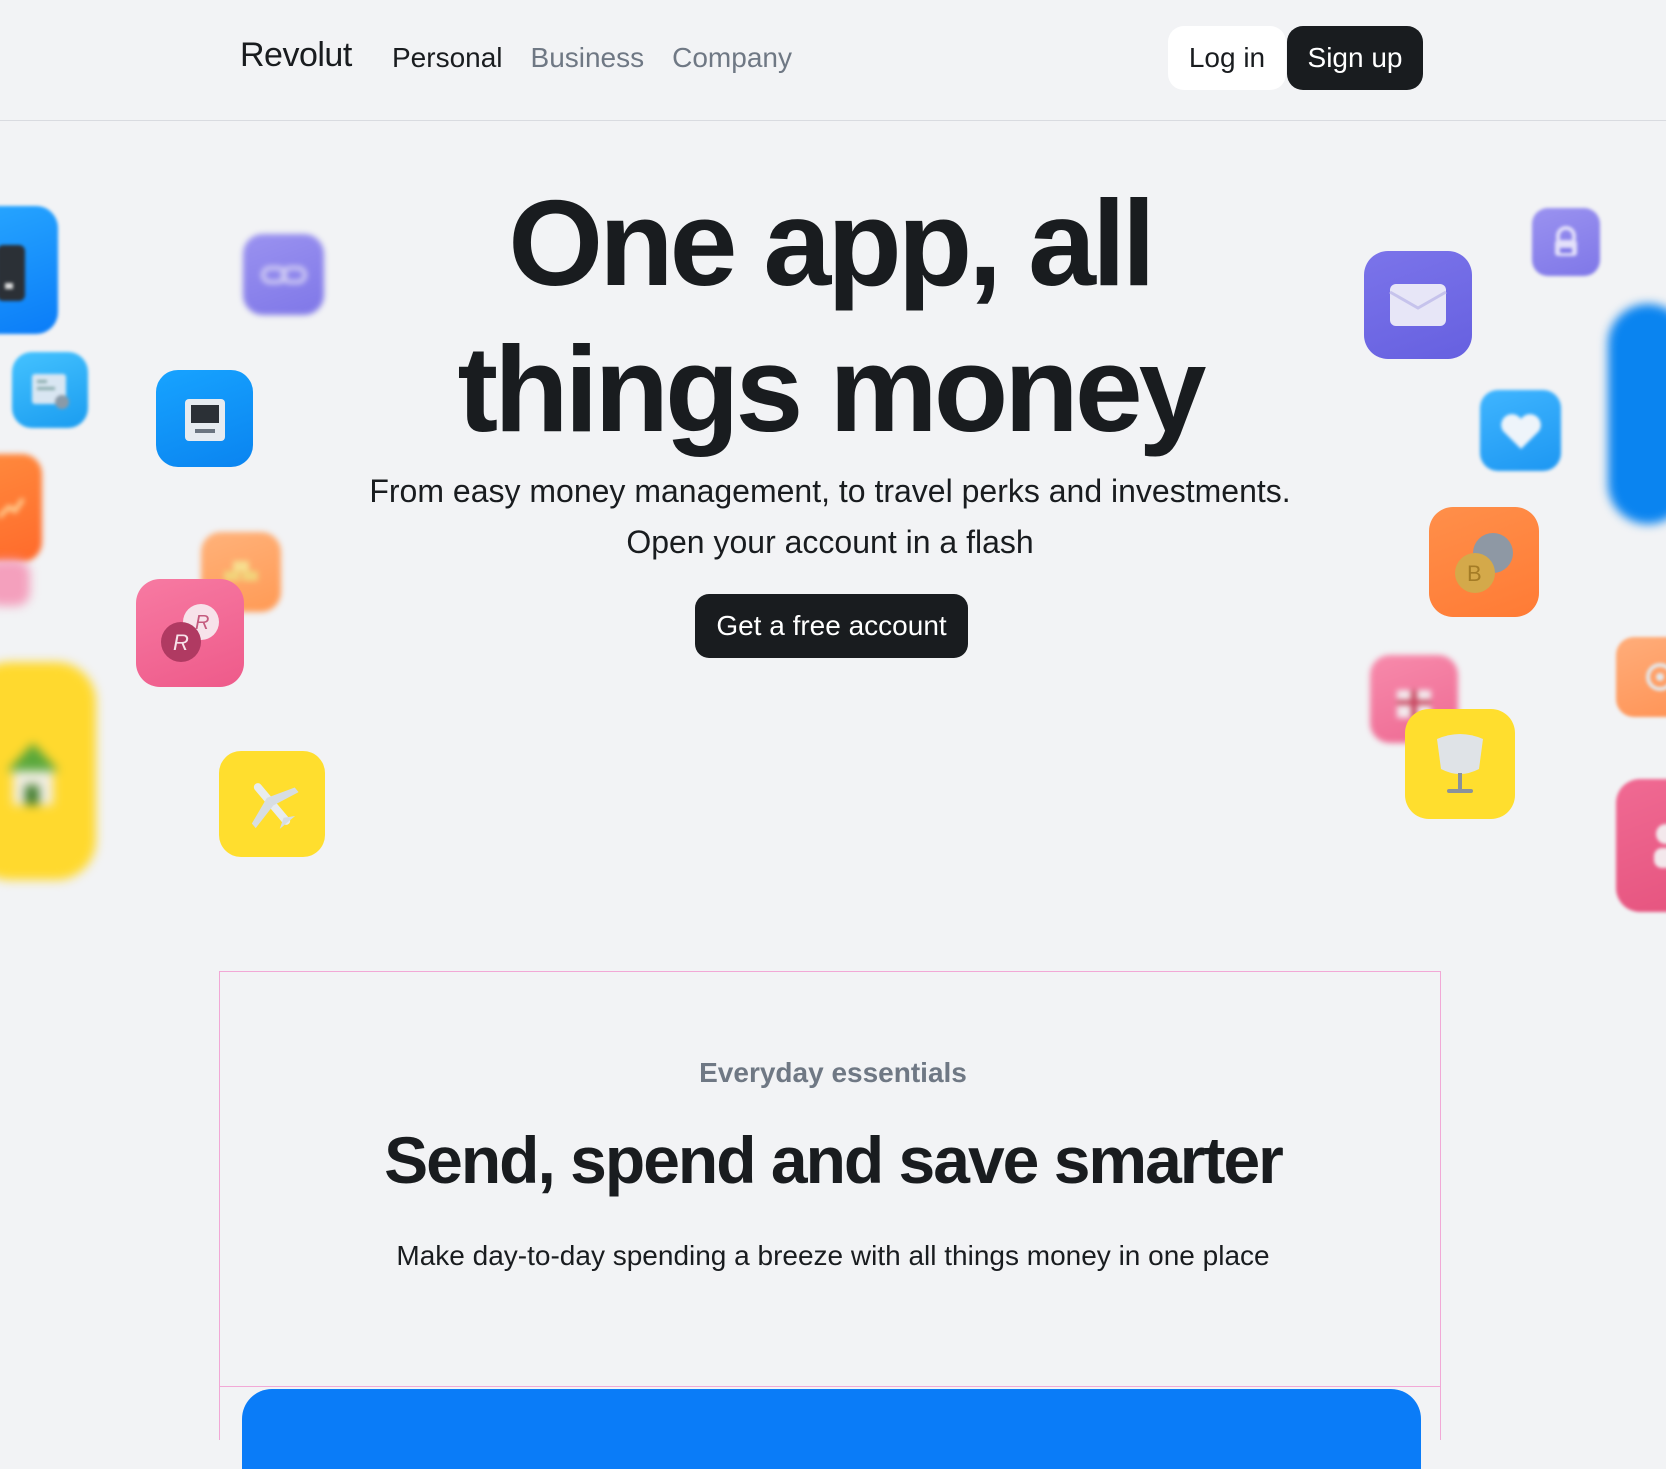 This screenshot has width=1666, height=1469. Describe the element at coordinates (1355, 58) in the screenshot. I see `signup-button: Sign up` at that location.